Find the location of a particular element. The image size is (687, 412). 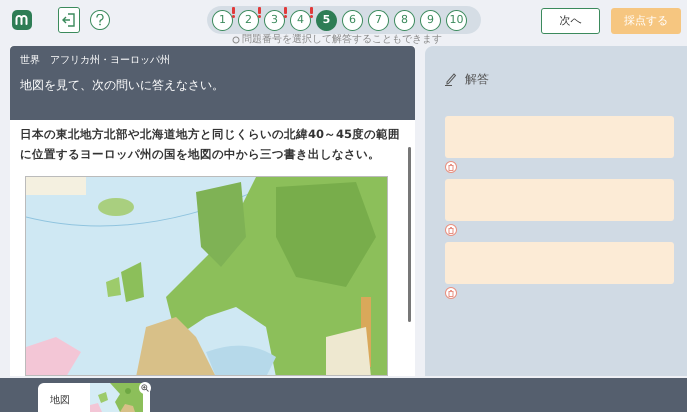

zoom-button is located at coordinates (145, 388).